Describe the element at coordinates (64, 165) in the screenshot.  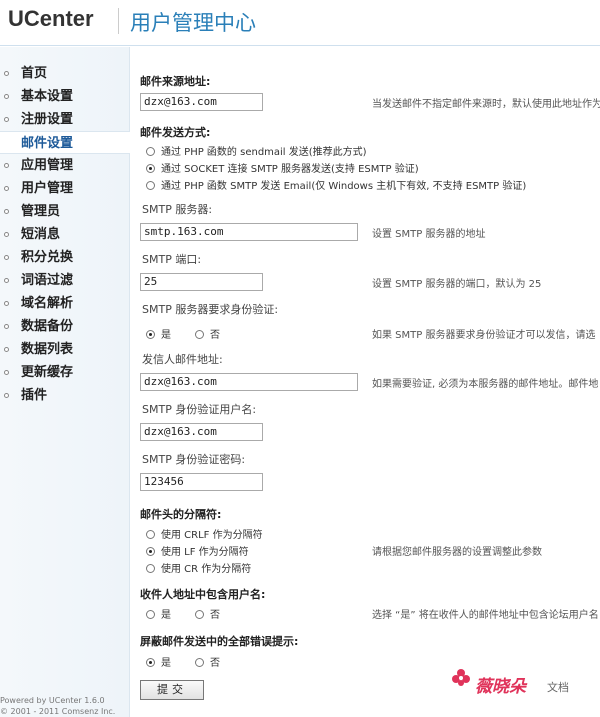
I see `sidebar-item-app-management: 应用管理` at that location.